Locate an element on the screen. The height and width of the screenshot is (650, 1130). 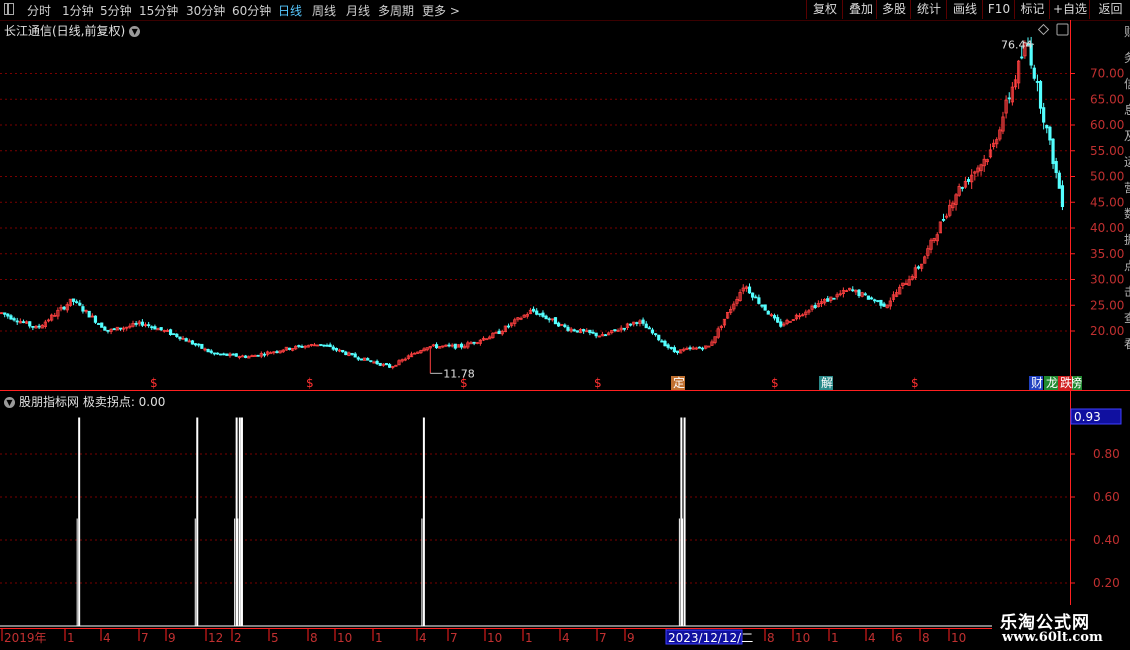
event-marker: 定 is located at coordinates (679, 382).